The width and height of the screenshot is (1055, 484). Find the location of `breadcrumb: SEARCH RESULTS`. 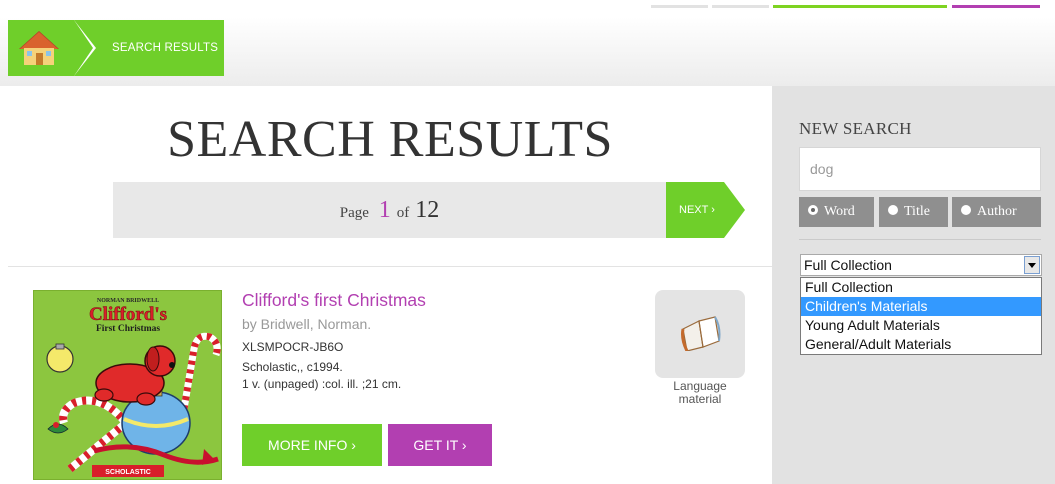

breadcrumb: SEARCH RESULTS is located at coordinates (116, 48).